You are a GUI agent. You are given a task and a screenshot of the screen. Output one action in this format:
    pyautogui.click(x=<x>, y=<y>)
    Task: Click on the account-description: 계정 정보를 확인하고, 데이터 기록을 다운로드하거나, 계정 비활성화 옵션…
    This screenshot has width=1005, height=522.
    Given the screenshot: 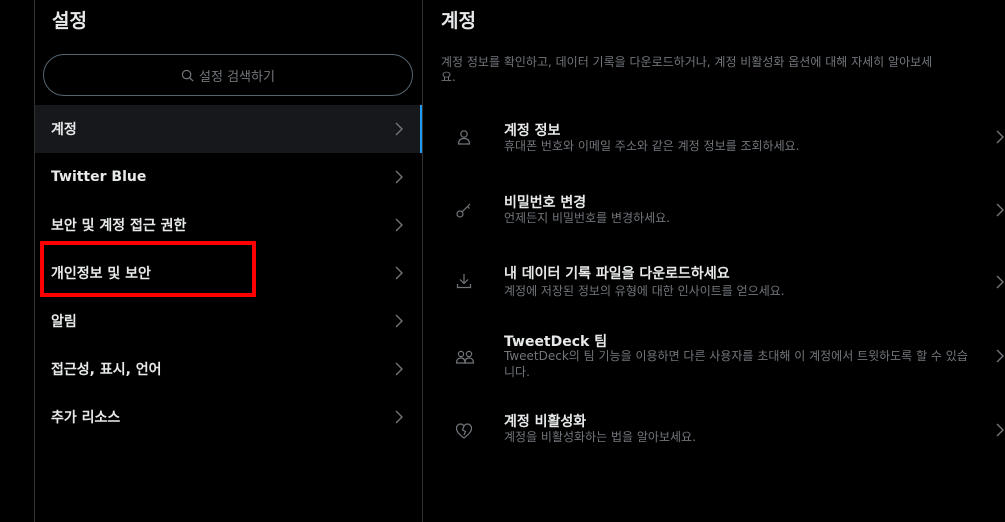 What is the action you would take?
    pyautogui.click(x=723, y=70)
    